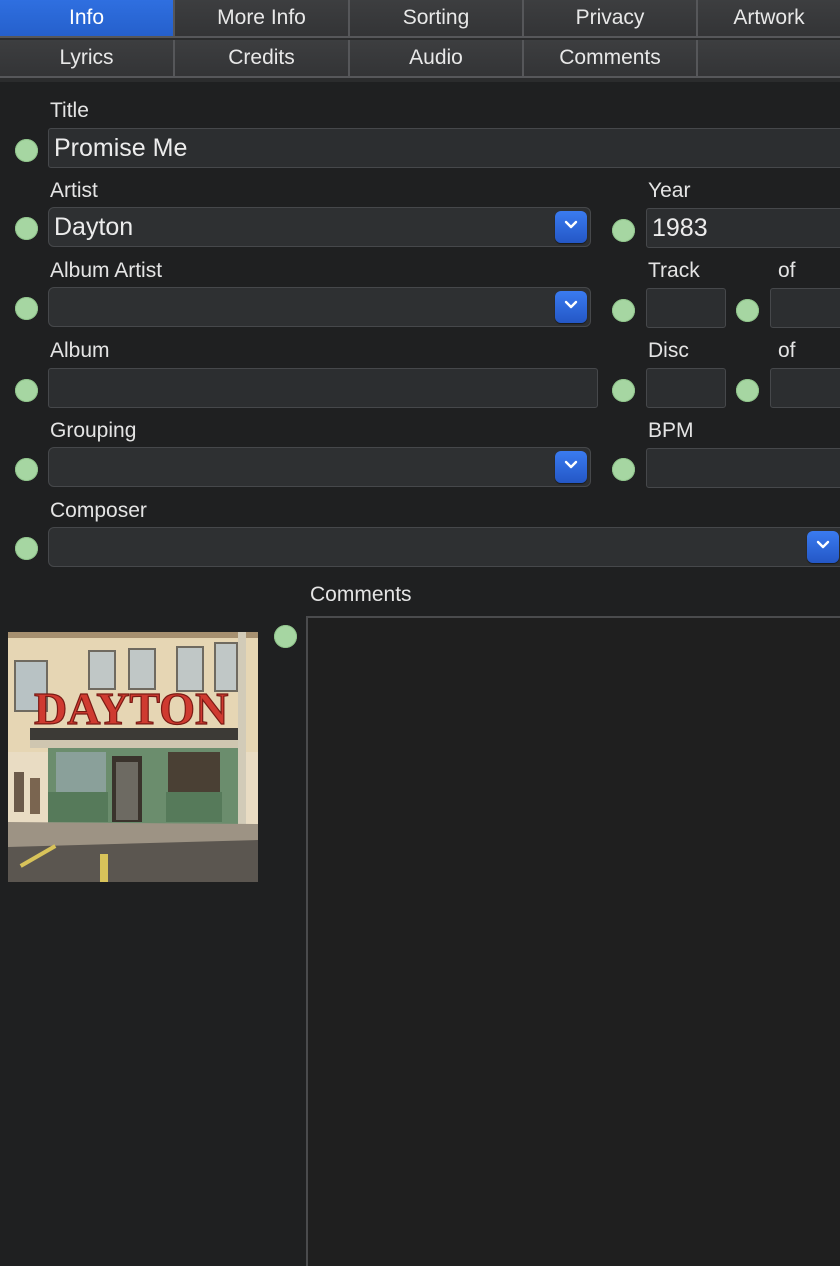 Image resolution: width=840 pixels, height=1266 pixels. Describe the element at coordinates (319, 307) in the screenshot. I see `album-artist-combobox` at that location.